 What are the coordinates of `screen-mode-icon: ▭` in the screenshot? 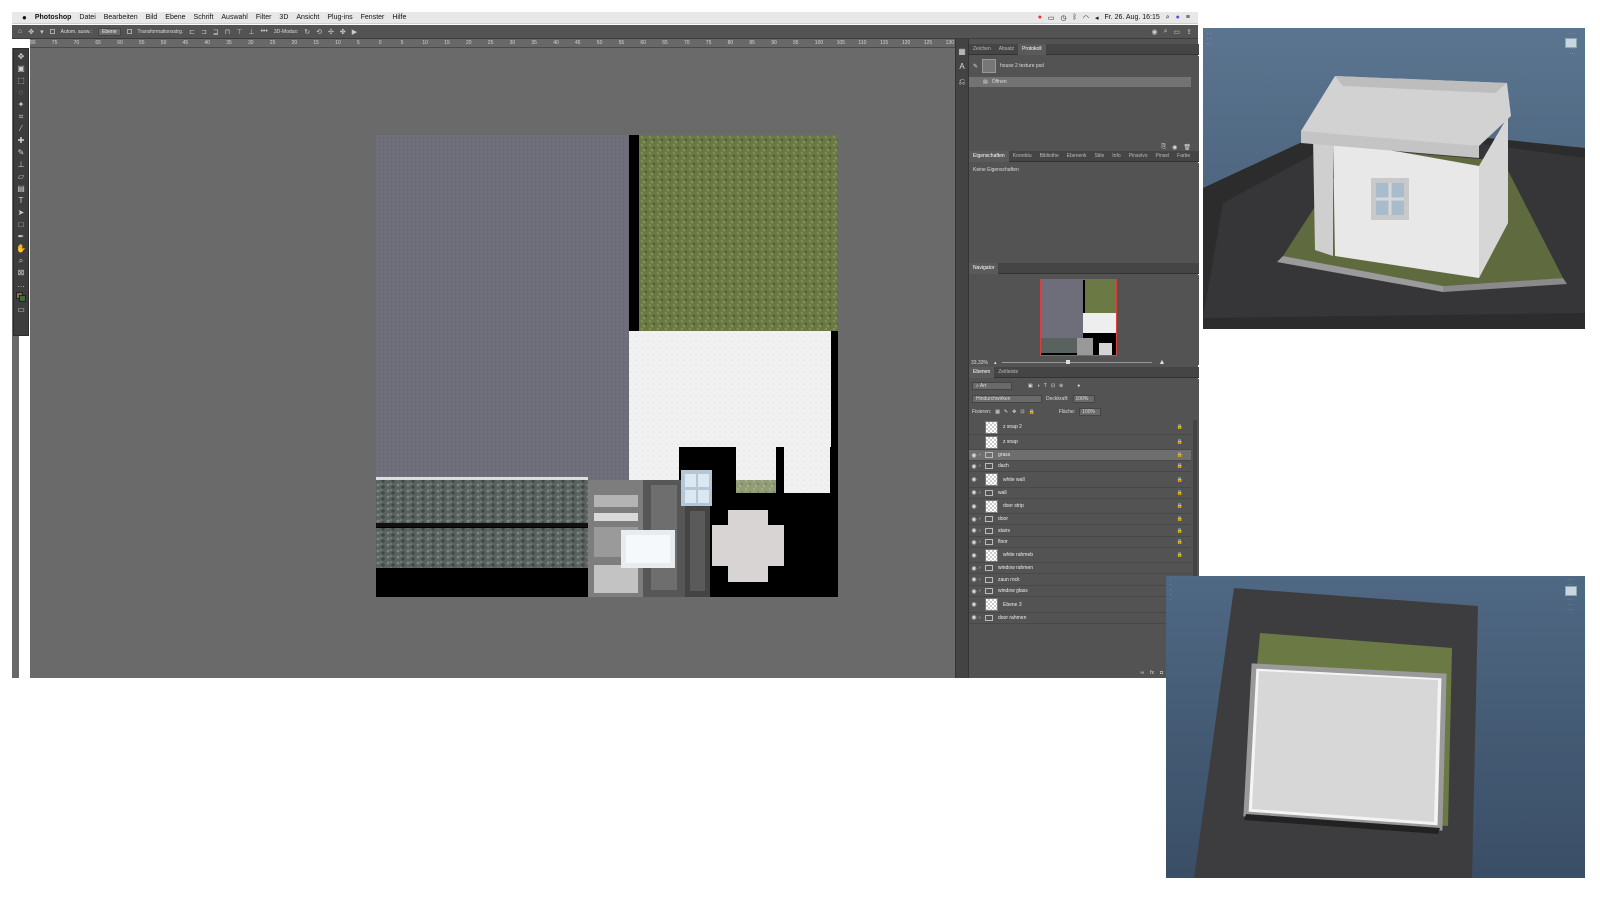 It's located at (21, 309).